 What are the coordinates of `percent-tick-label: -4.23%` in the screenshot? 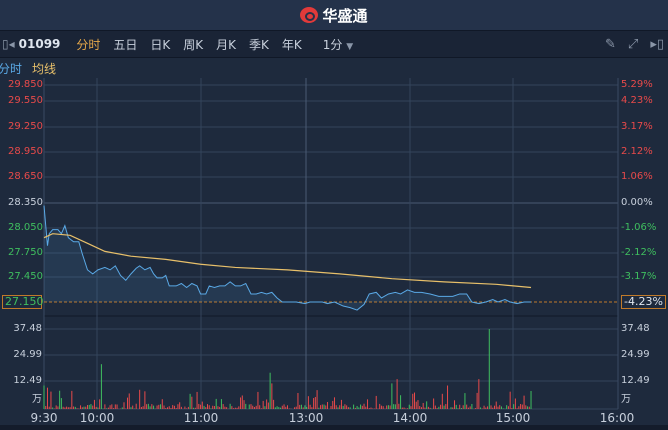 It's located at (643, 302).